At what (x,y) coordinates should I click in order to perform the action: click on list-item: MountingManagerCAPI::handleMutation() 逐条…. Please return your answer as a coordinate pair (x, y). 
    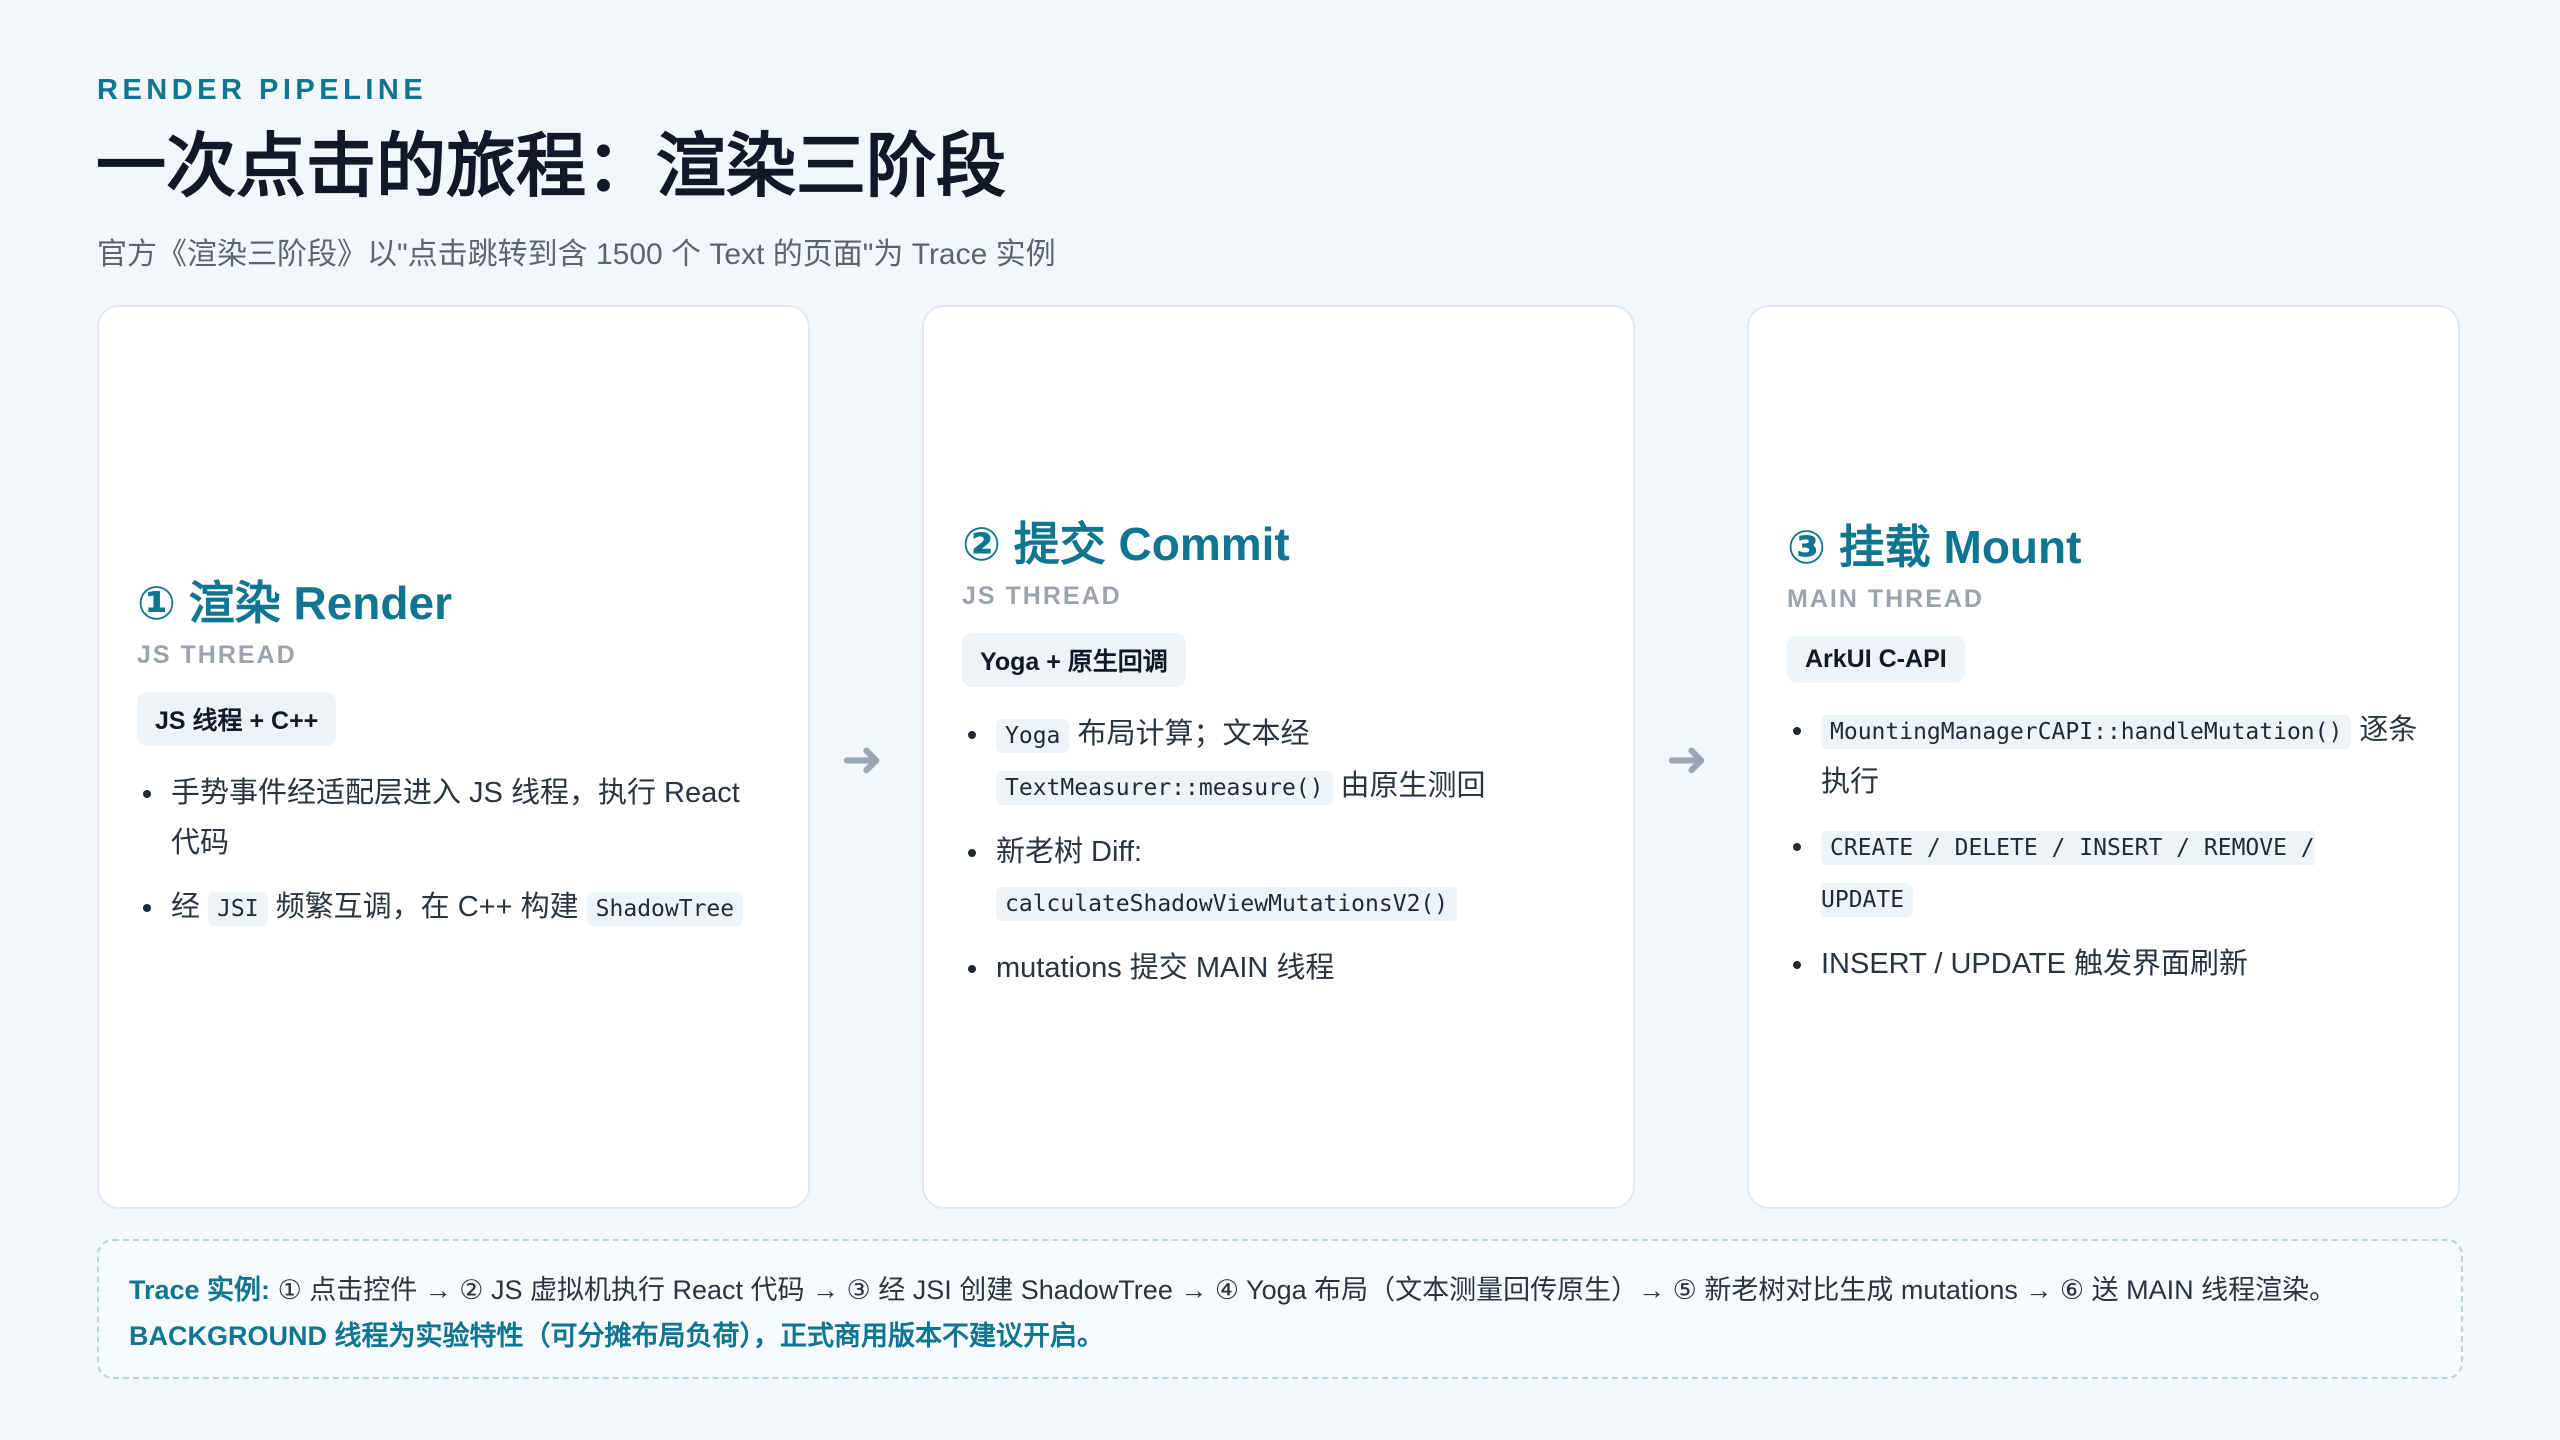
    Looking at the image, I should click on (2103, 756).